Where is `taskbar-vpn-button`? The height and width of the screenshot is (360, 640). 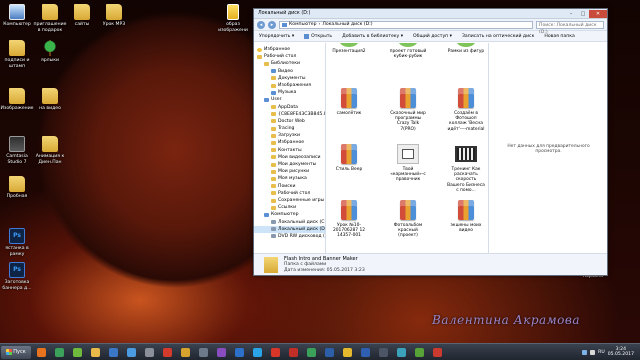 taskbar-vpn-button is located at coordinates (401, 352).